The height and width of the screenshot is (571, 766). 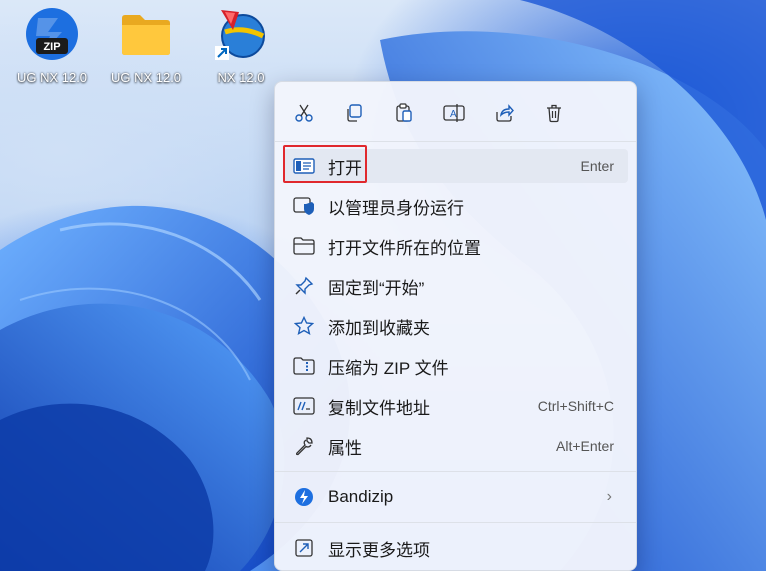 I want to click on share-icon, so click(x=505, y=113).